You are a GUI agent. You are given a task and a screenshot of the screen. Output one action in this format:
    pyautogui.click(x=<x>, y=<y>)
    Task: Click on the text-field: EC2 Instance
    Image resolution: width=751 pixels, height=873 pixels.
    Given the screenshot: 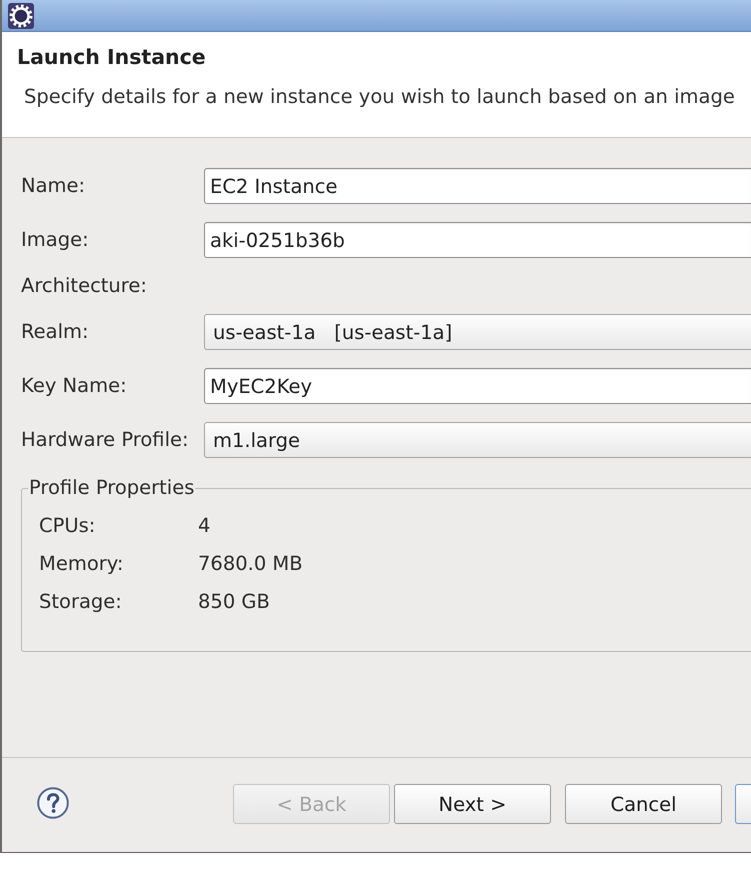 What is the action you would take?
    pyautogui.click(x=477, y=186)
    